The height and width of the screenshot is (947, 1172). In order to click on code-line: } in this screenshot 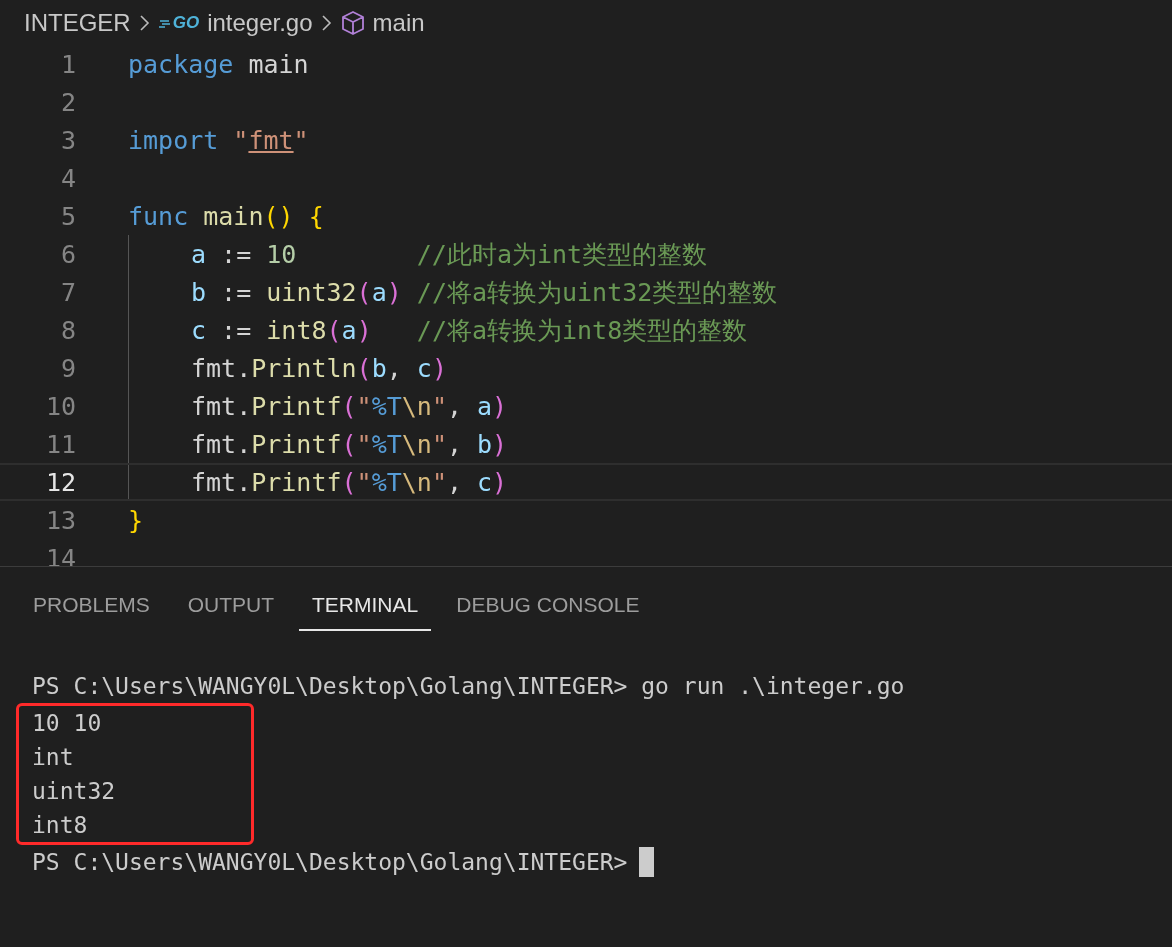, I will do `click(136, 520)`.